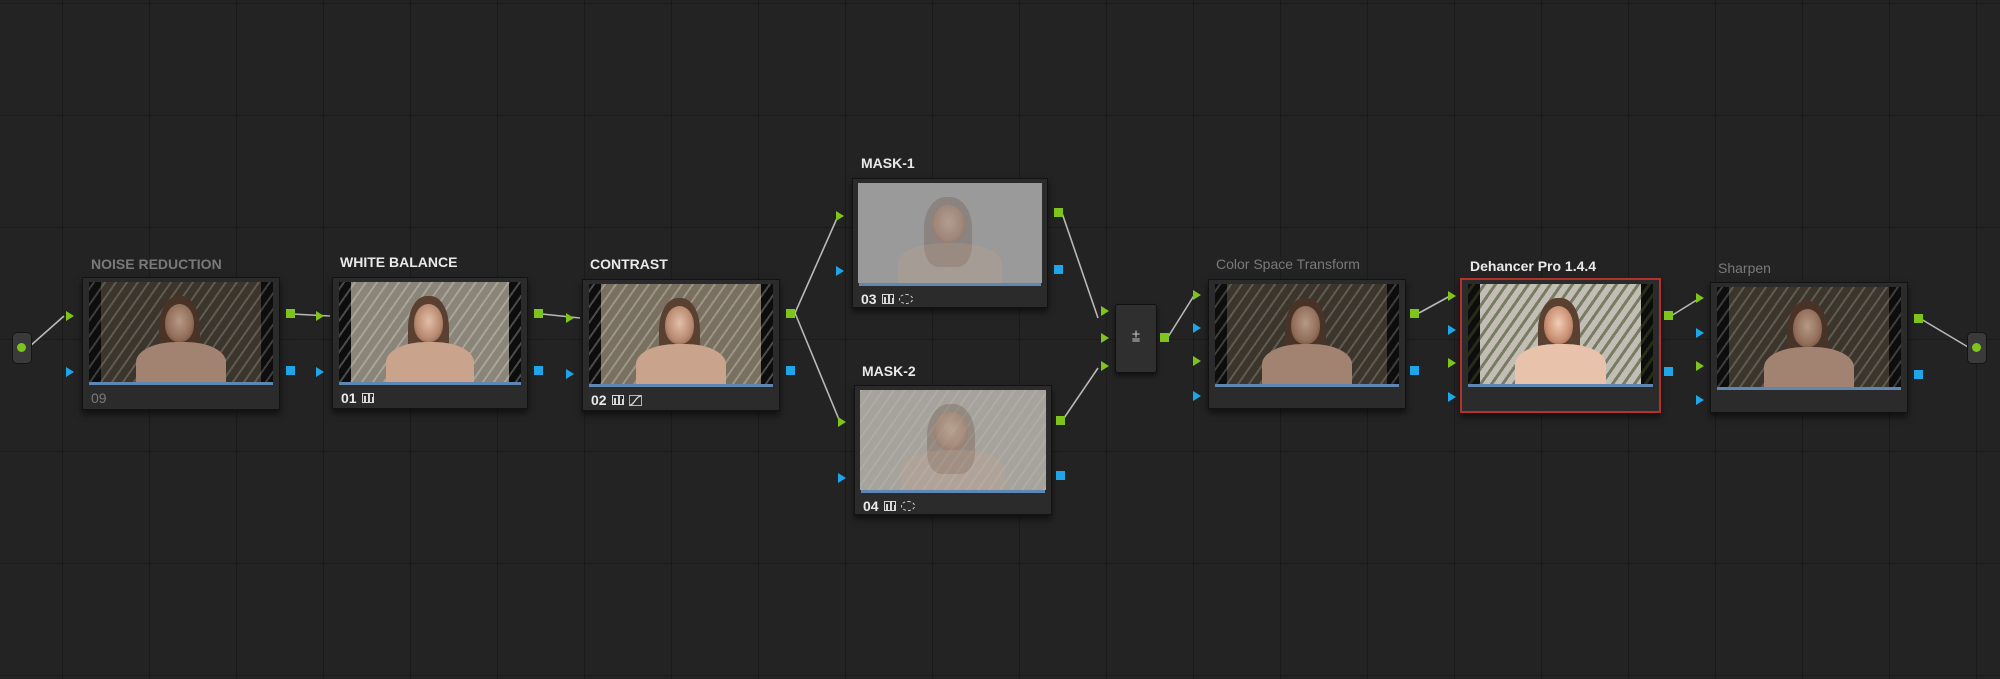 This screenshot has width=2000, height=679. Describe the element at coordinates (70, 316) in the screenshot. I see `node-09-rgb-input` at that location.